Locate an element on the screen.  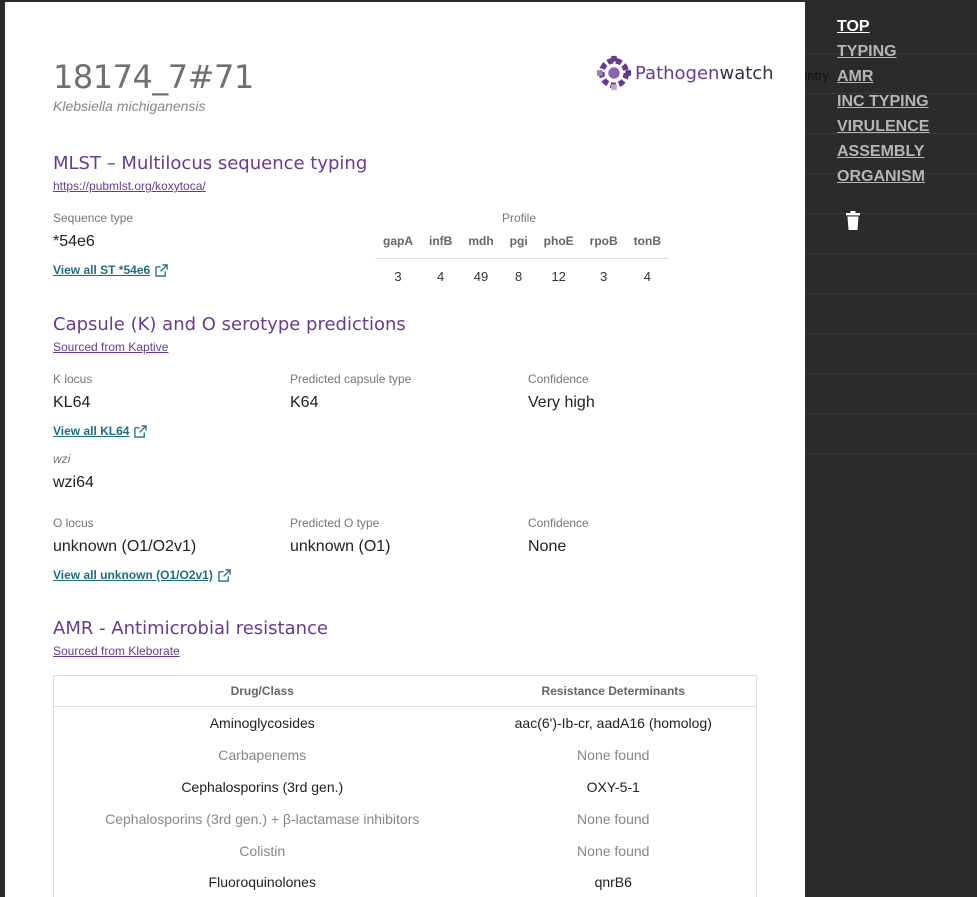
kaptive-source-link: Sourced from Kaptive is located at coordinates (110, 347).